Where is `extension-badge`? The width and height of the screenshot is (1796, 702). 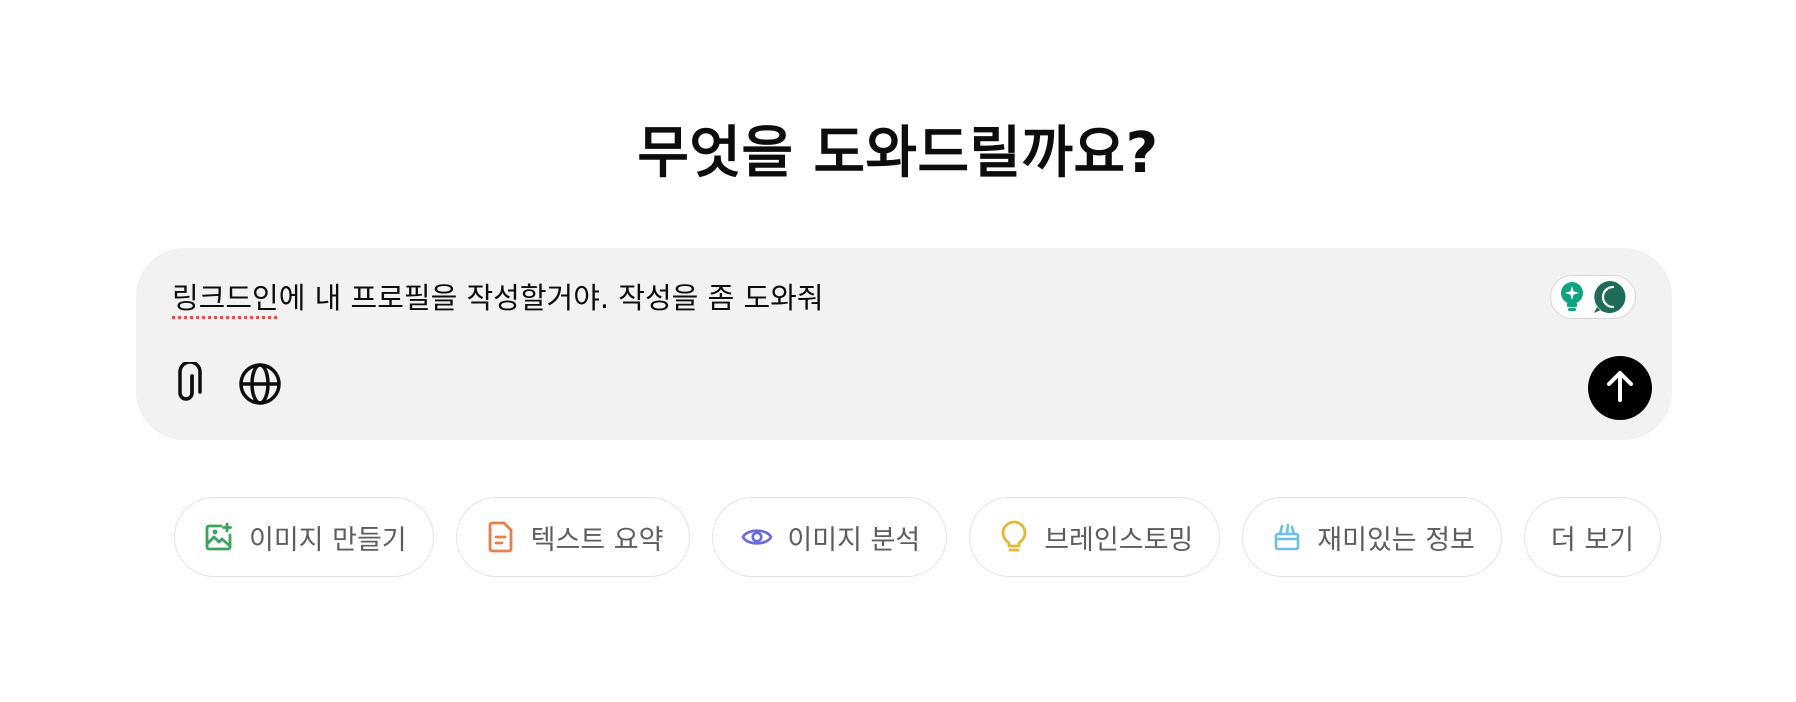 extension-badge is located at coordinates (1593, 297).